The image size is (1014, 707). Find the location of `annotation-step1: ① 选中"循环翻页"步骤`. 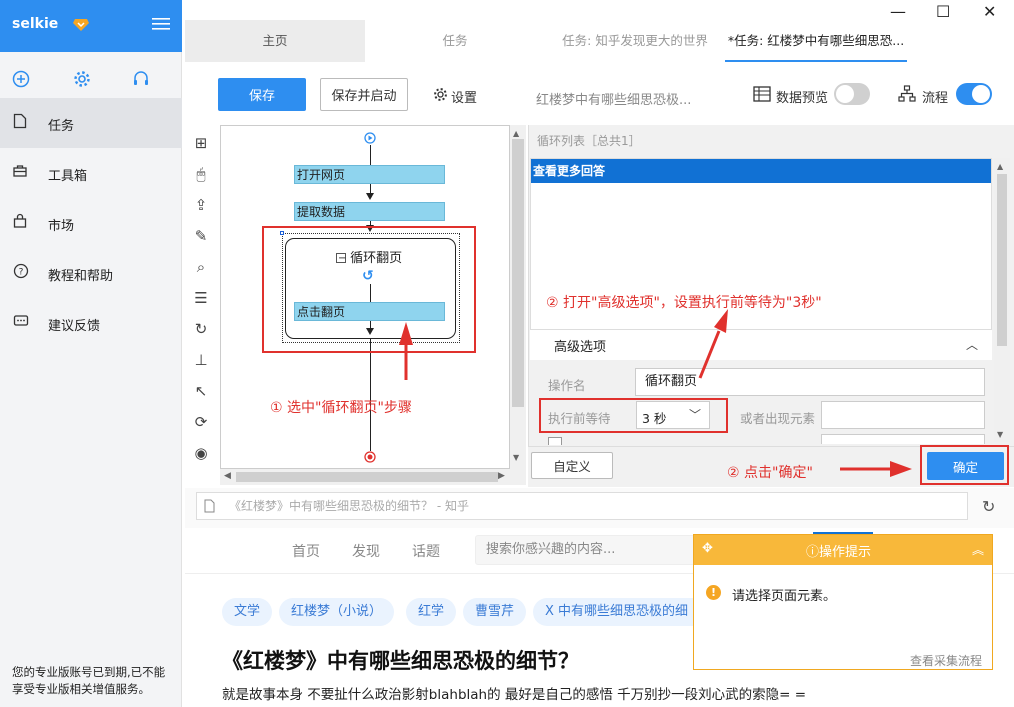

annotation-step1: ① 选中"循环翻页"步骤 is located at coordinates (341, 408).